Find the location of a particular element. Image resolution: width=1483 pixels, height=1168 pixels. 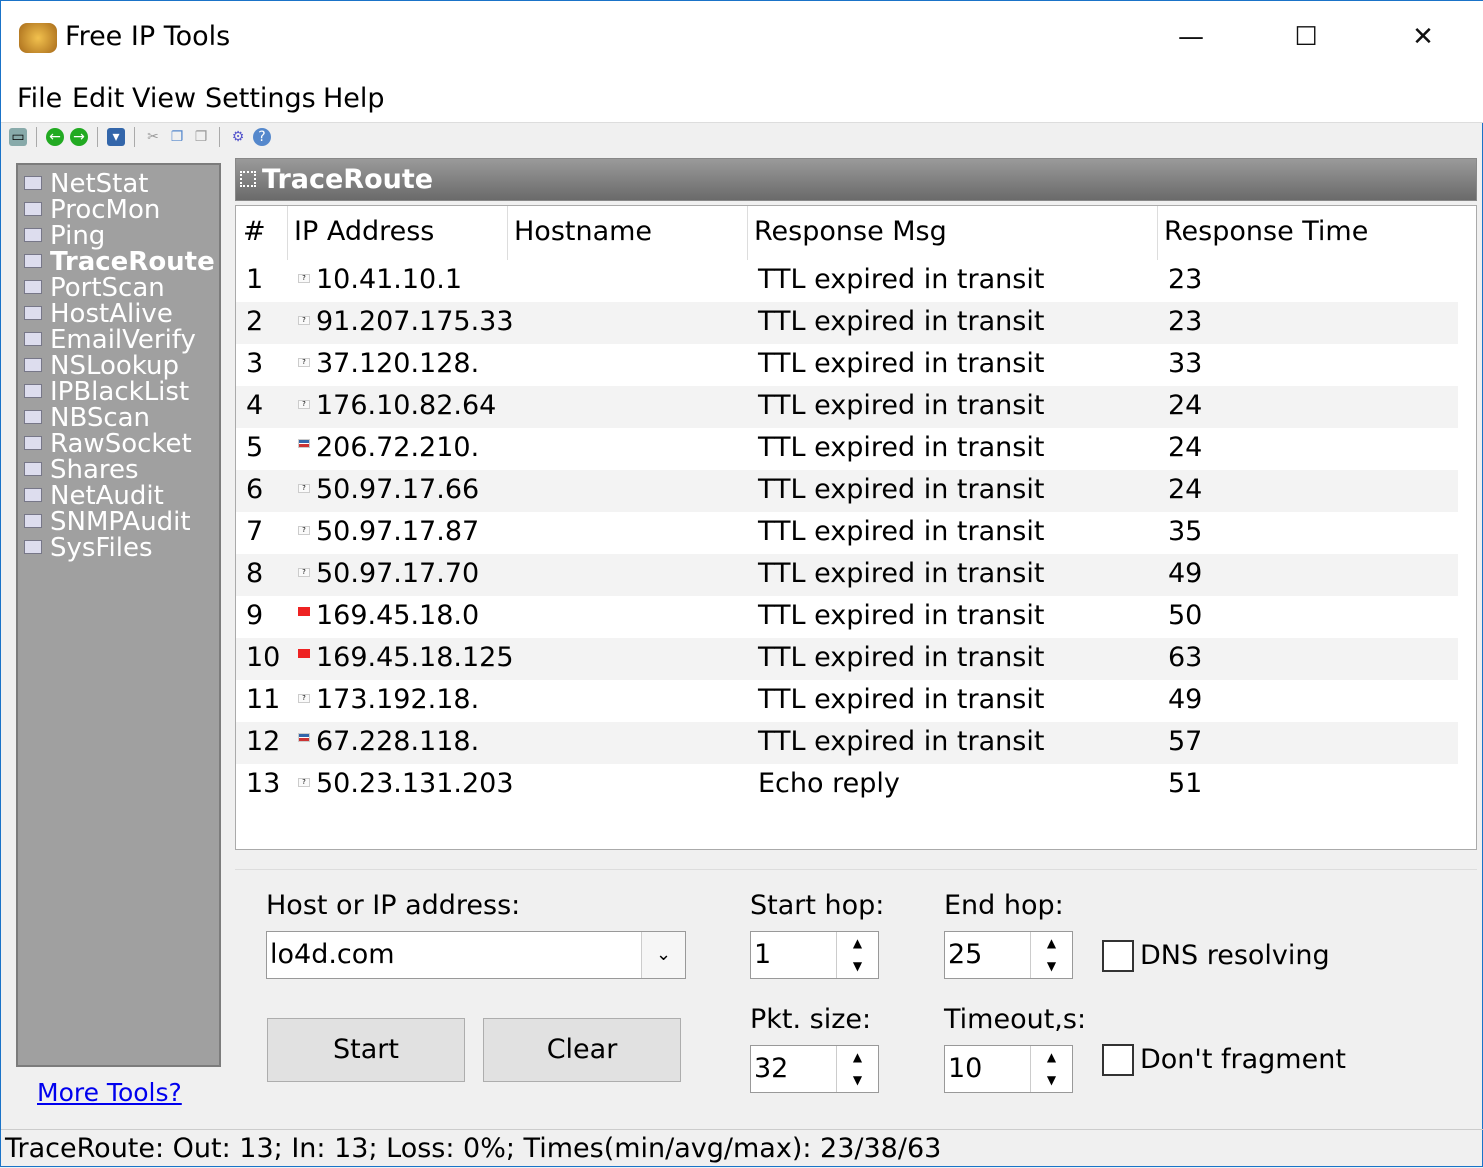

sidebar-item-traceroute: TraceRoute is located at coordinates (119, 262).